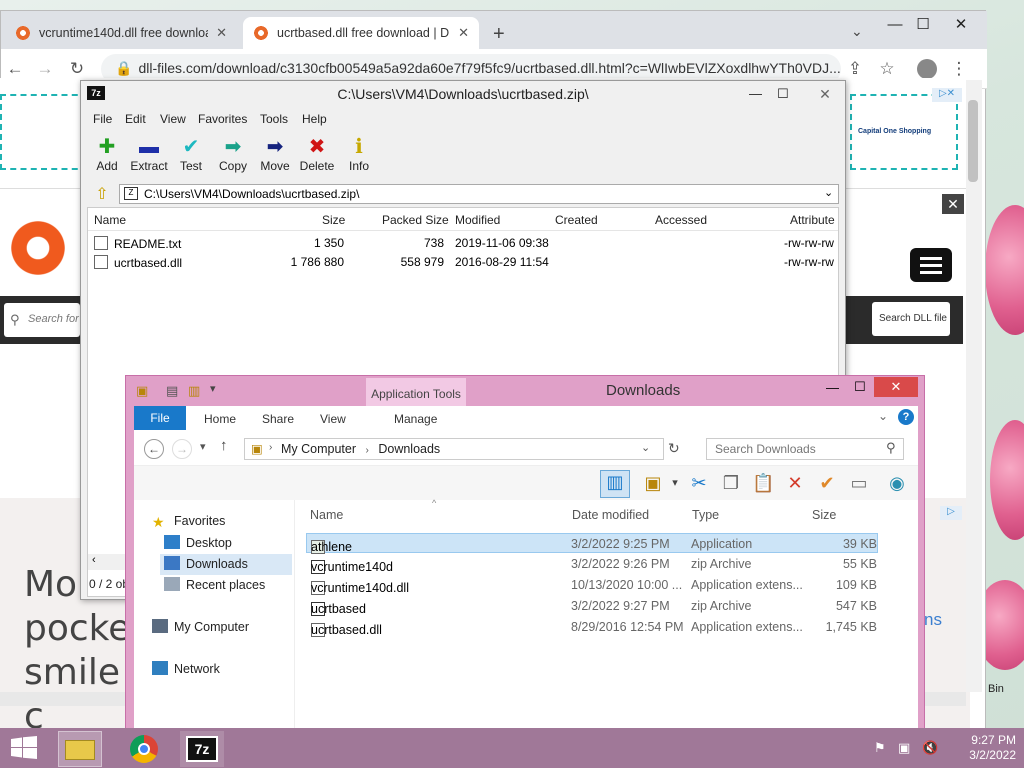  I want to click on browser-tab-ucrtbased: ucrtbased.dll free download | DLL ✕, so click(361, 33).